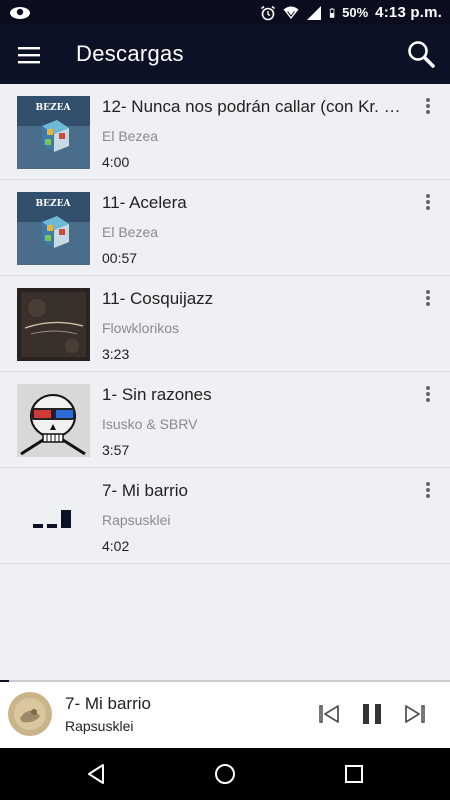  What do you see at coordinates (96, 774) in the screenshot?
I see `back-icon` at bounding box center [96, 774].